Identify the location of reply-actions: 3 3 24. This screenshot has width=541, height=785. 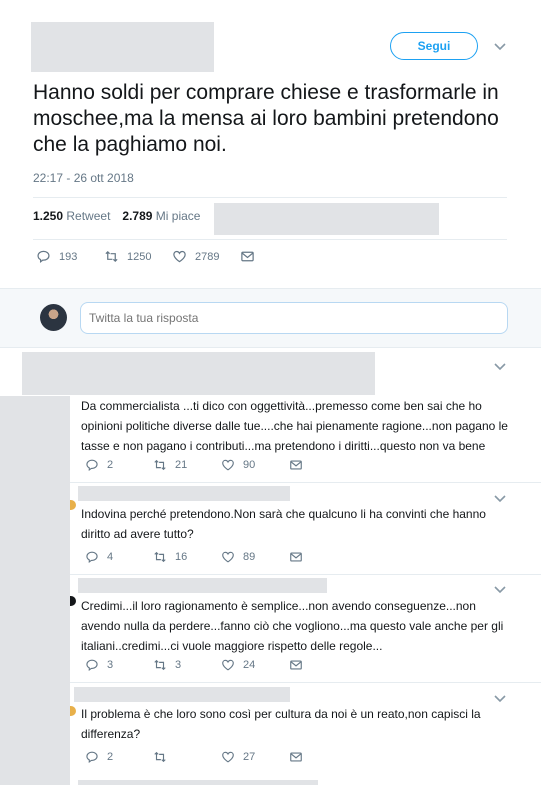
(221, 665).